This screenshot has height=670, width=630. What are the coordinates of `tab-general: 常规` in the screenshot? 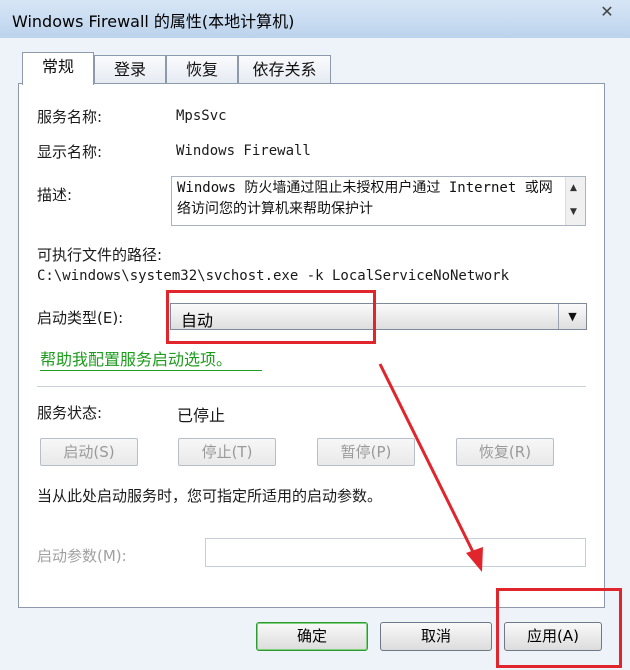 It's located at (58, 68).